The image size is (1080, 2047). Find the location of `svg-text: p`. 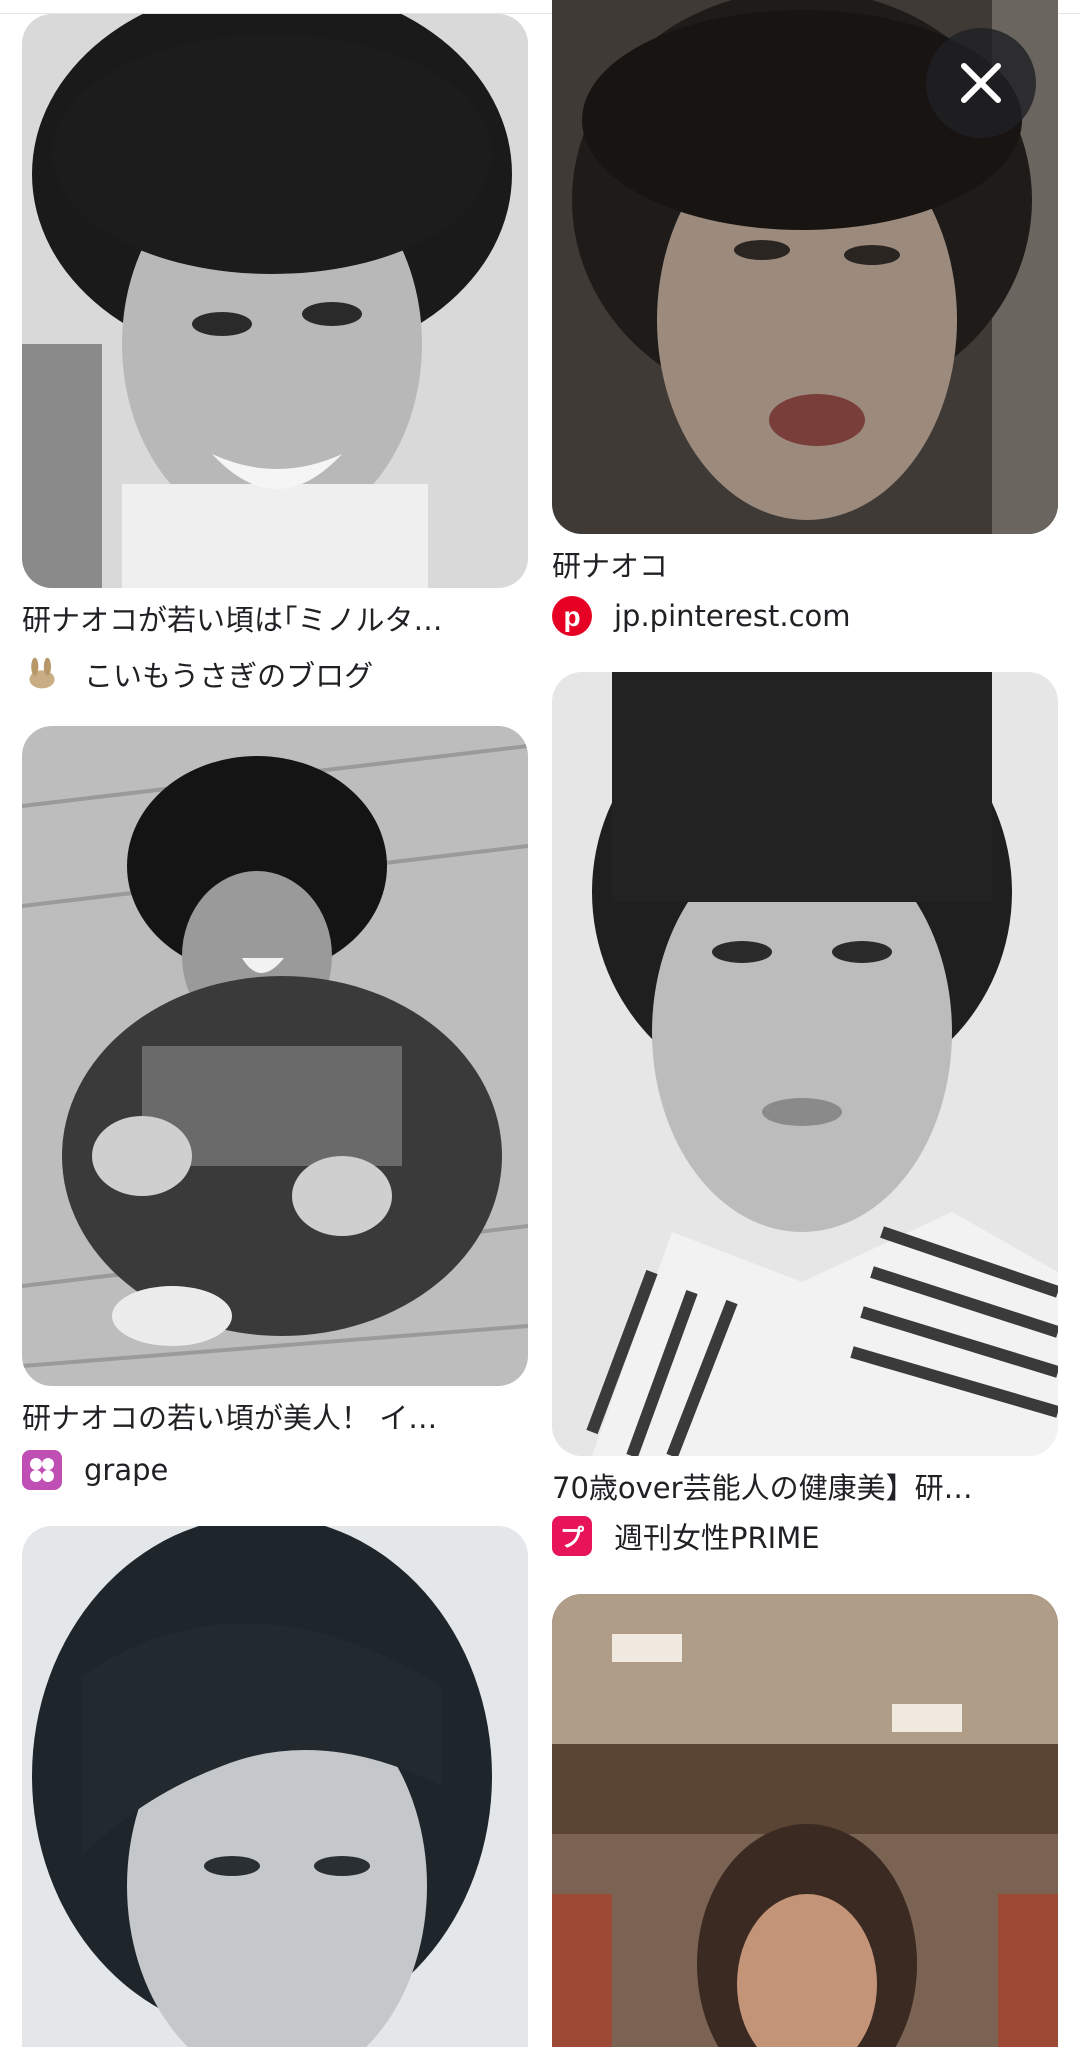

svg-text: p is located at coordinates (571, 616).